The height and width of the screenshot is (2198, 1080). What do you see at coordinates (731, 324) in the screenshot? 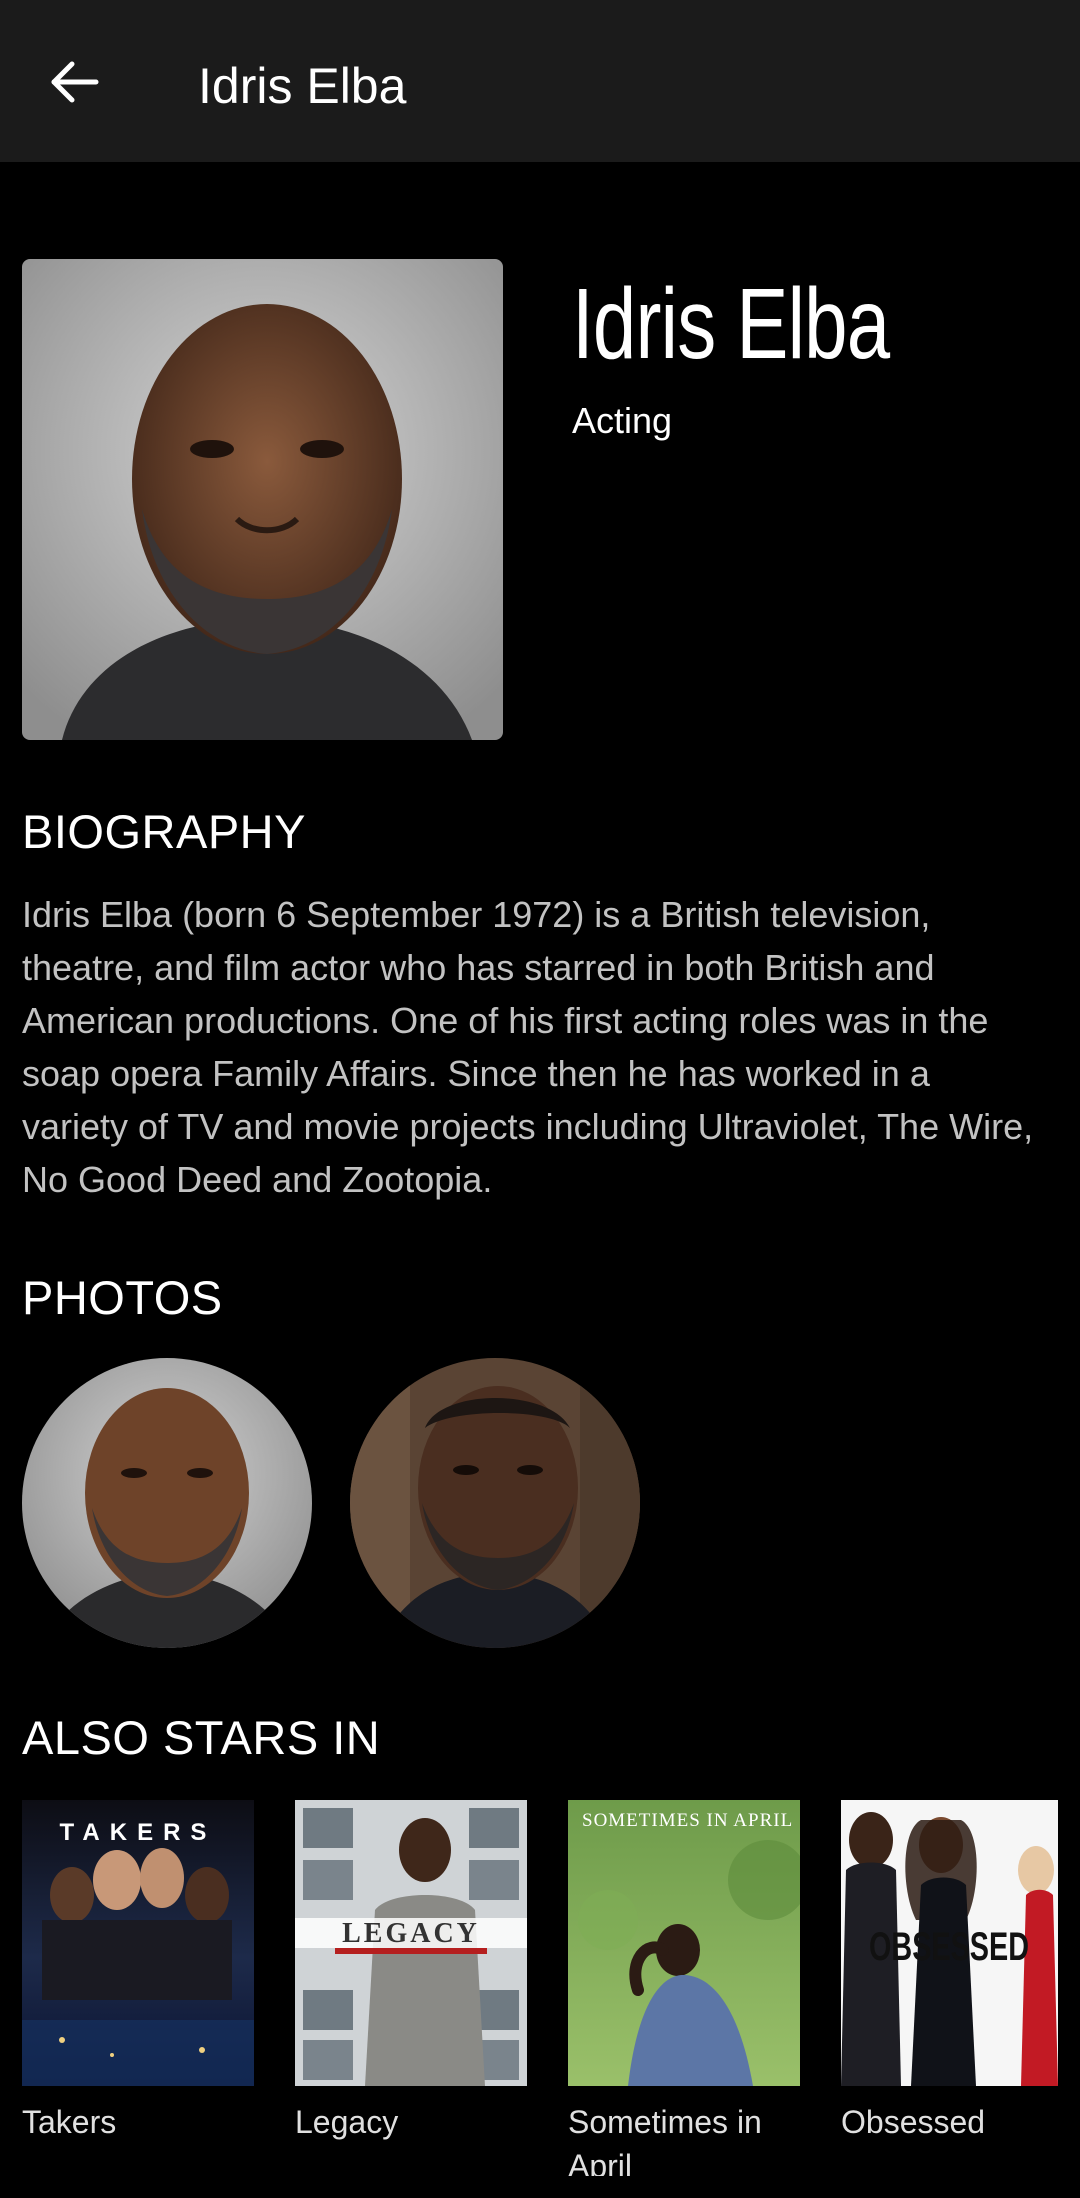
I see `person-name: Idris Elba` at bounding box center [731, 324].